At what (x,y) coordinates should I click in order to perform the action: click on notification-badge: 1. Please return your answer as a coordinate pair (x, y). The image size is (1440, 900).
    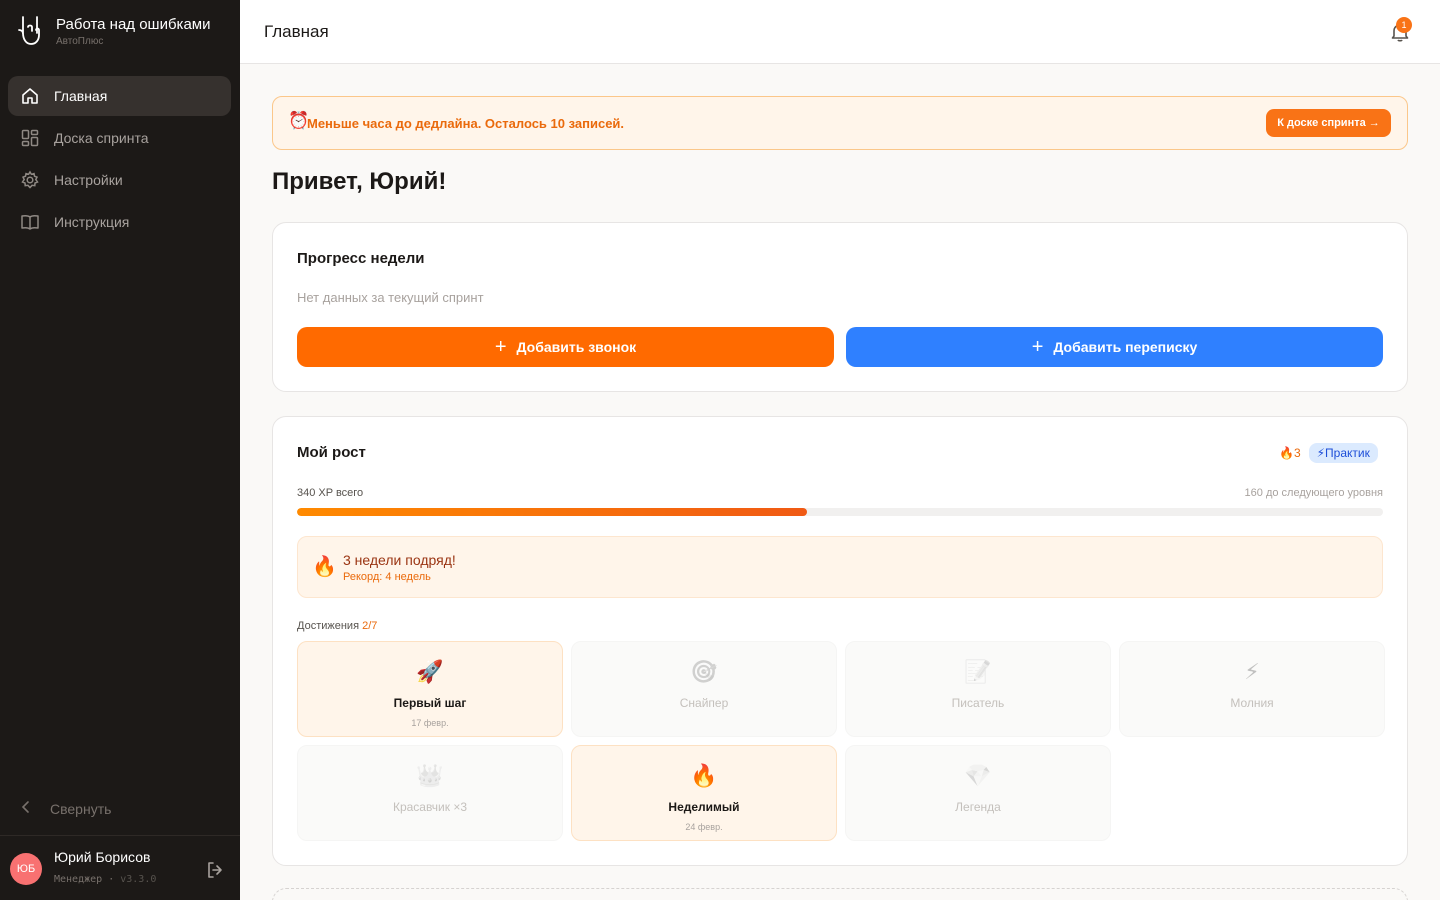
    Looking at the image, I should click on (1404, 25).